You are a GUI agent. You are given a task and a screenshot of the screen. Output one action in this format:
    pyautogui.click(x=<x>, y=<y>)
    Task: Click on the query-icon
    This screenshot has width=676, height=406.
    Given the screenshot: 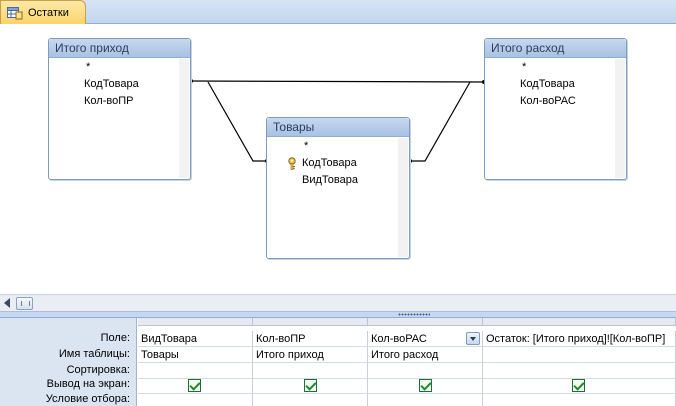 What is the action you would take?
    pyautogui.click(x=15, y=13)
    